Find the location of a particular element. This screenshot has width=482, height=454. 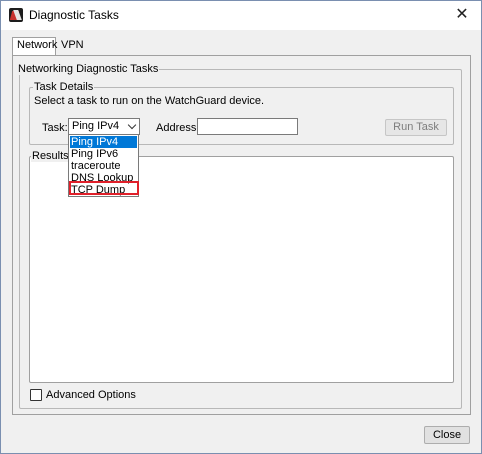

task-select: Ping IPv4 is located at coordinates (104, 126).